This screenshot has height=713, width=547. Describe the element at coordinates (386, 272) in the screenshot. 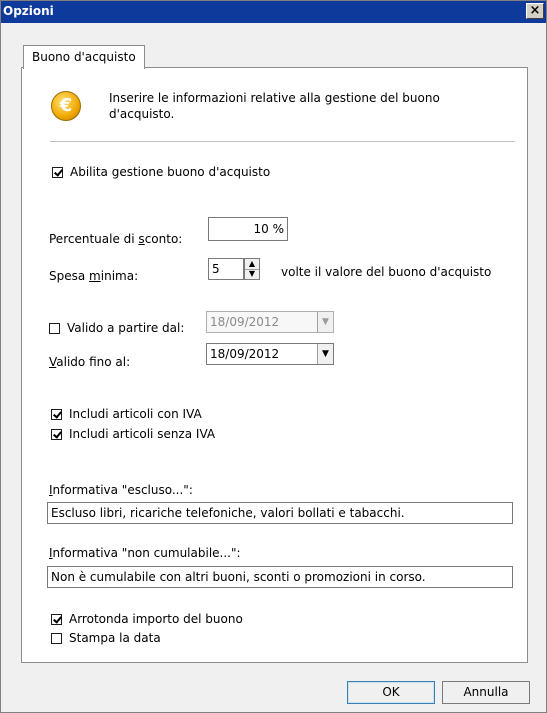

I see `min-spend-suffix: volte il valore del buono d'acquisto` at that location.